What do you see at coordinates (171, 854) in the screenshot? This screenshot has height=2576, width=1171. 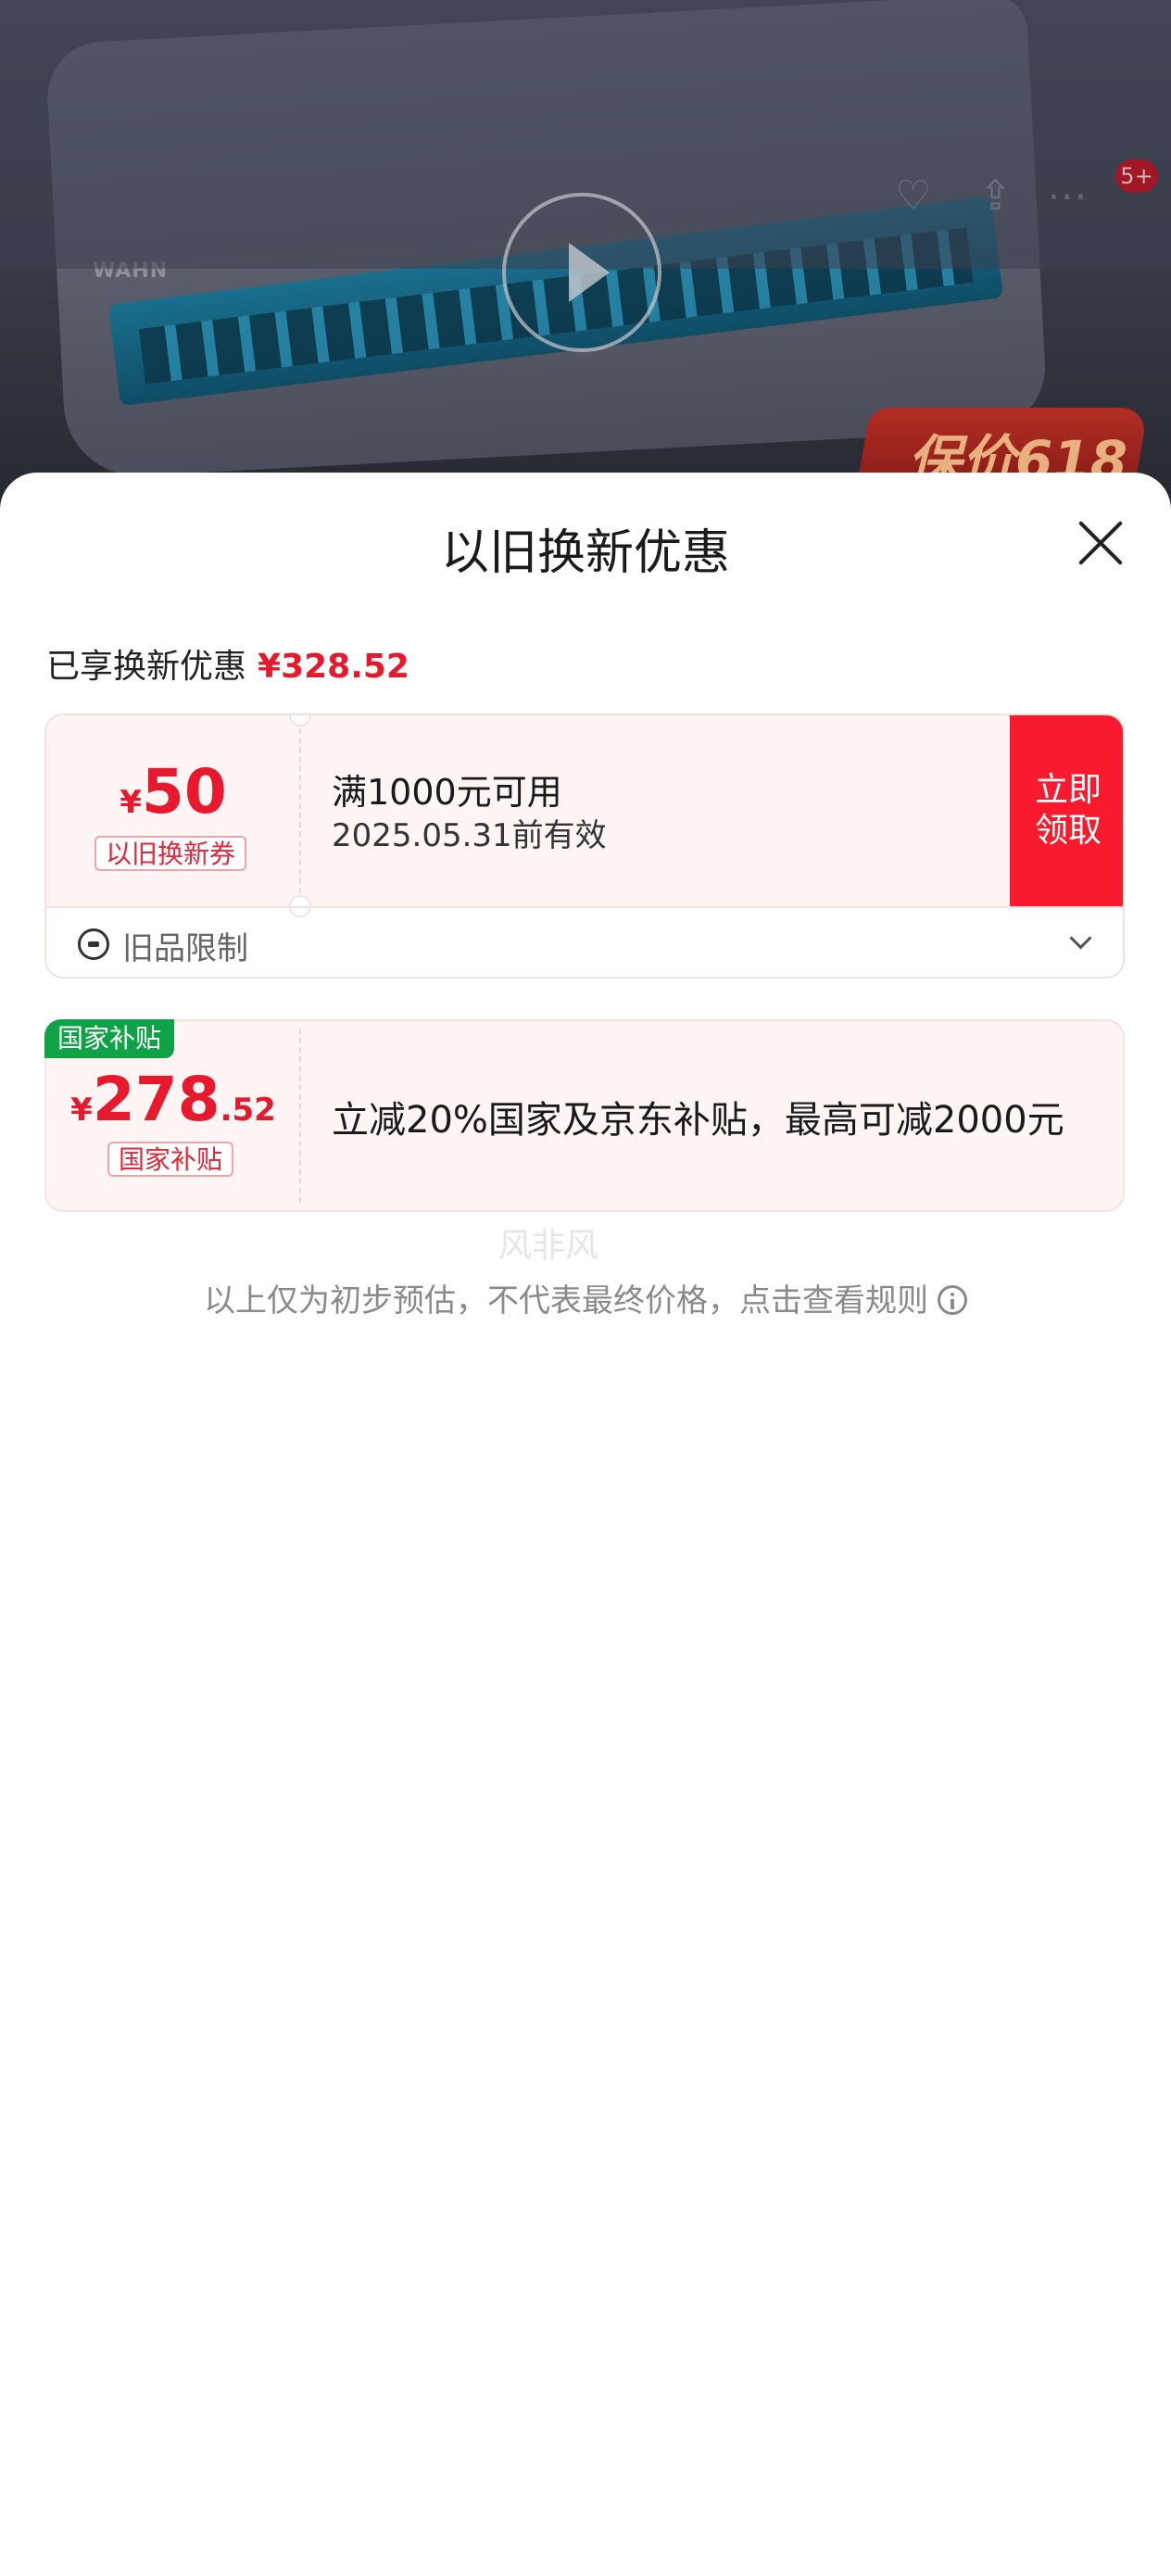 I see `coupon-type-tag: 以旧换新券` at bounding box center [171, 854].